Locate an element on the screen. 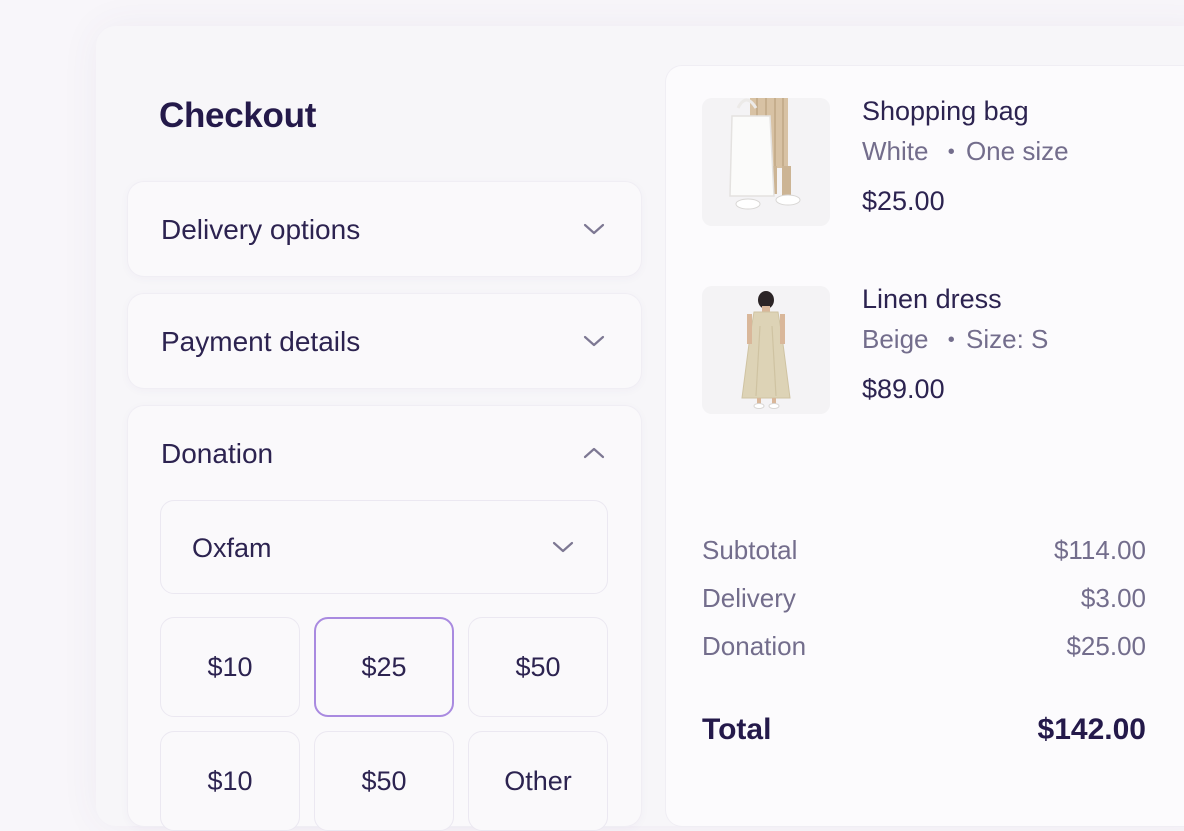  delivery-options-section: Delivery options is located at coordinates (384, 229).